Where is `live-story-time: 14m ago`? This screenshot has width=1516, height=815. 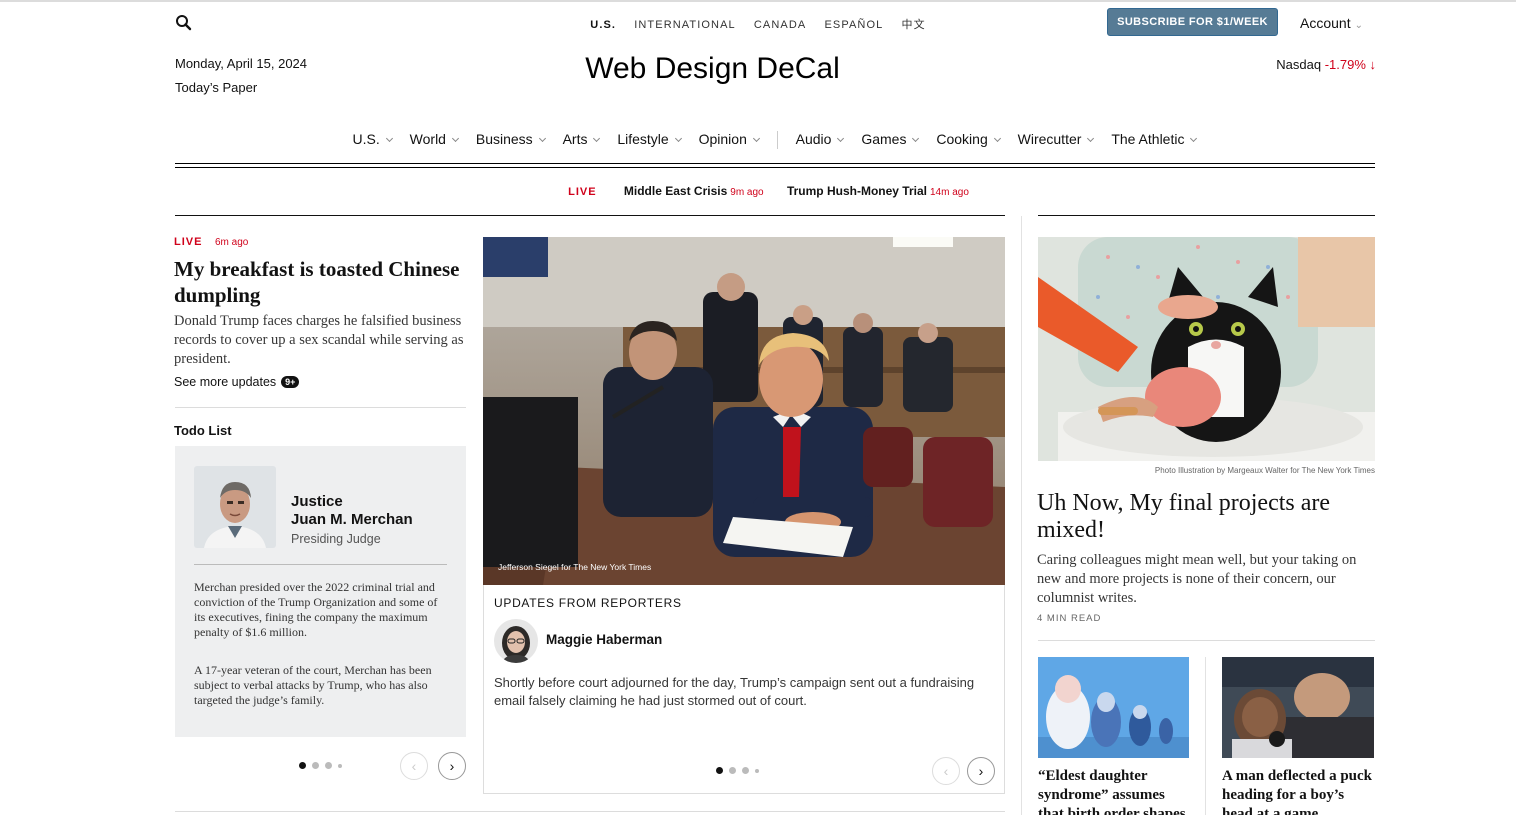 live-story-time: 14m ago is located at coordinates (949, 192).